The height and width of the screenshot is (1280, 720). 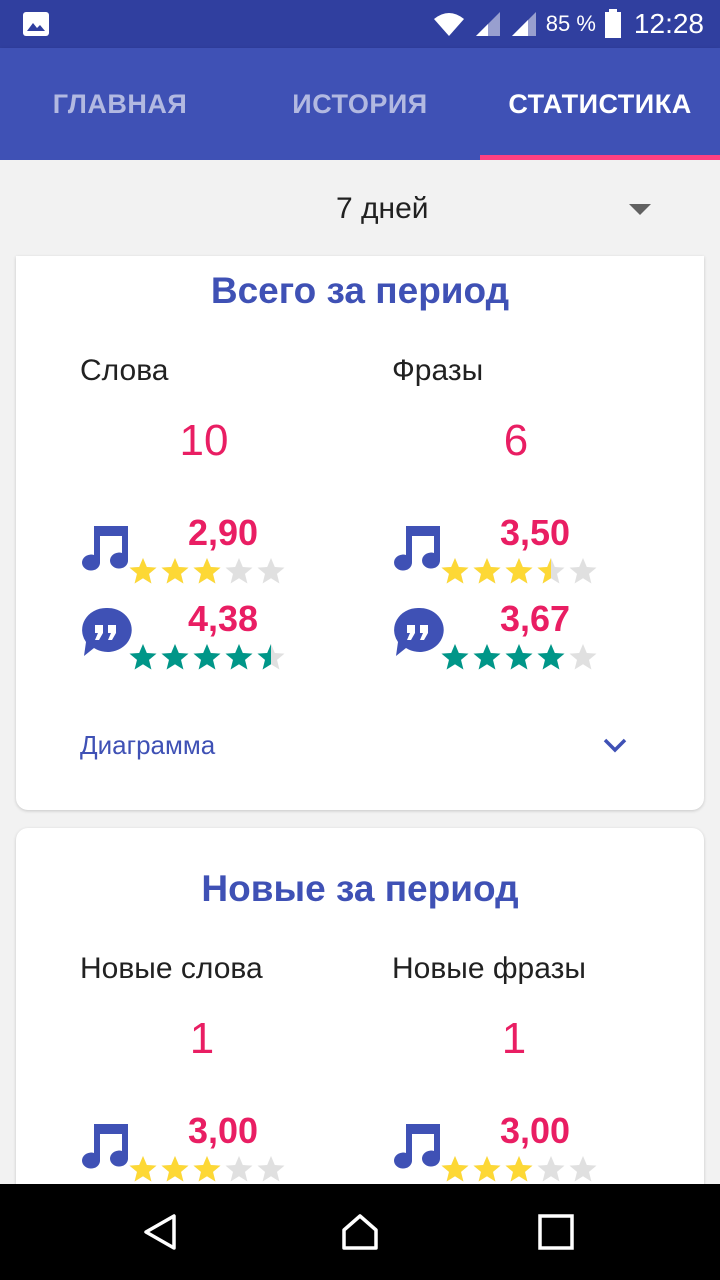 What do you see at coordinates (556, 1232) in the screenshot?
I see `recents-icon` at bounding box center [556, 1232].